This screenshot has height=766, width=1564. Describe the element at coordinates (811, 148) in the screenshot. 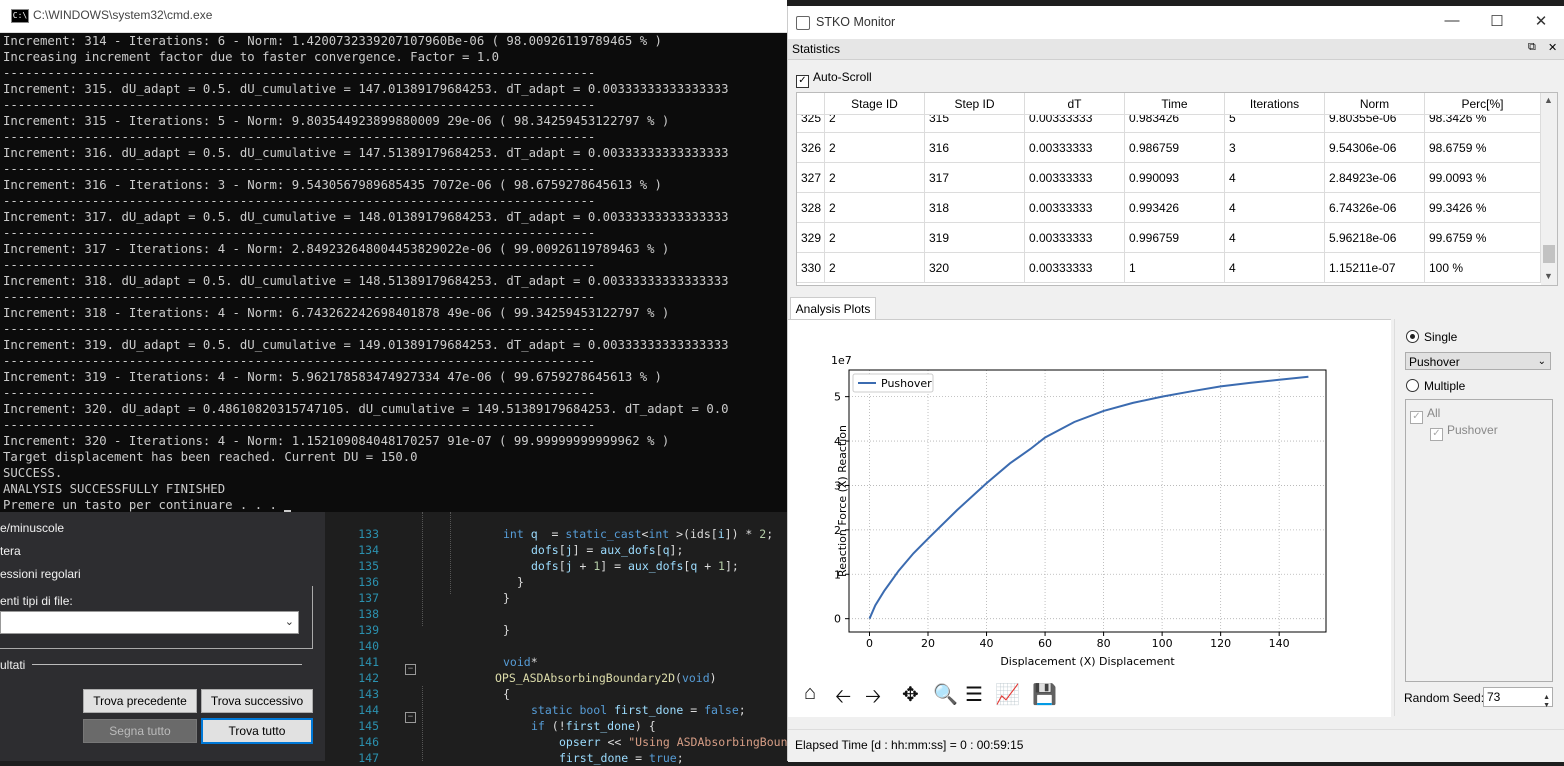

I see `row-header: 326` at that location.